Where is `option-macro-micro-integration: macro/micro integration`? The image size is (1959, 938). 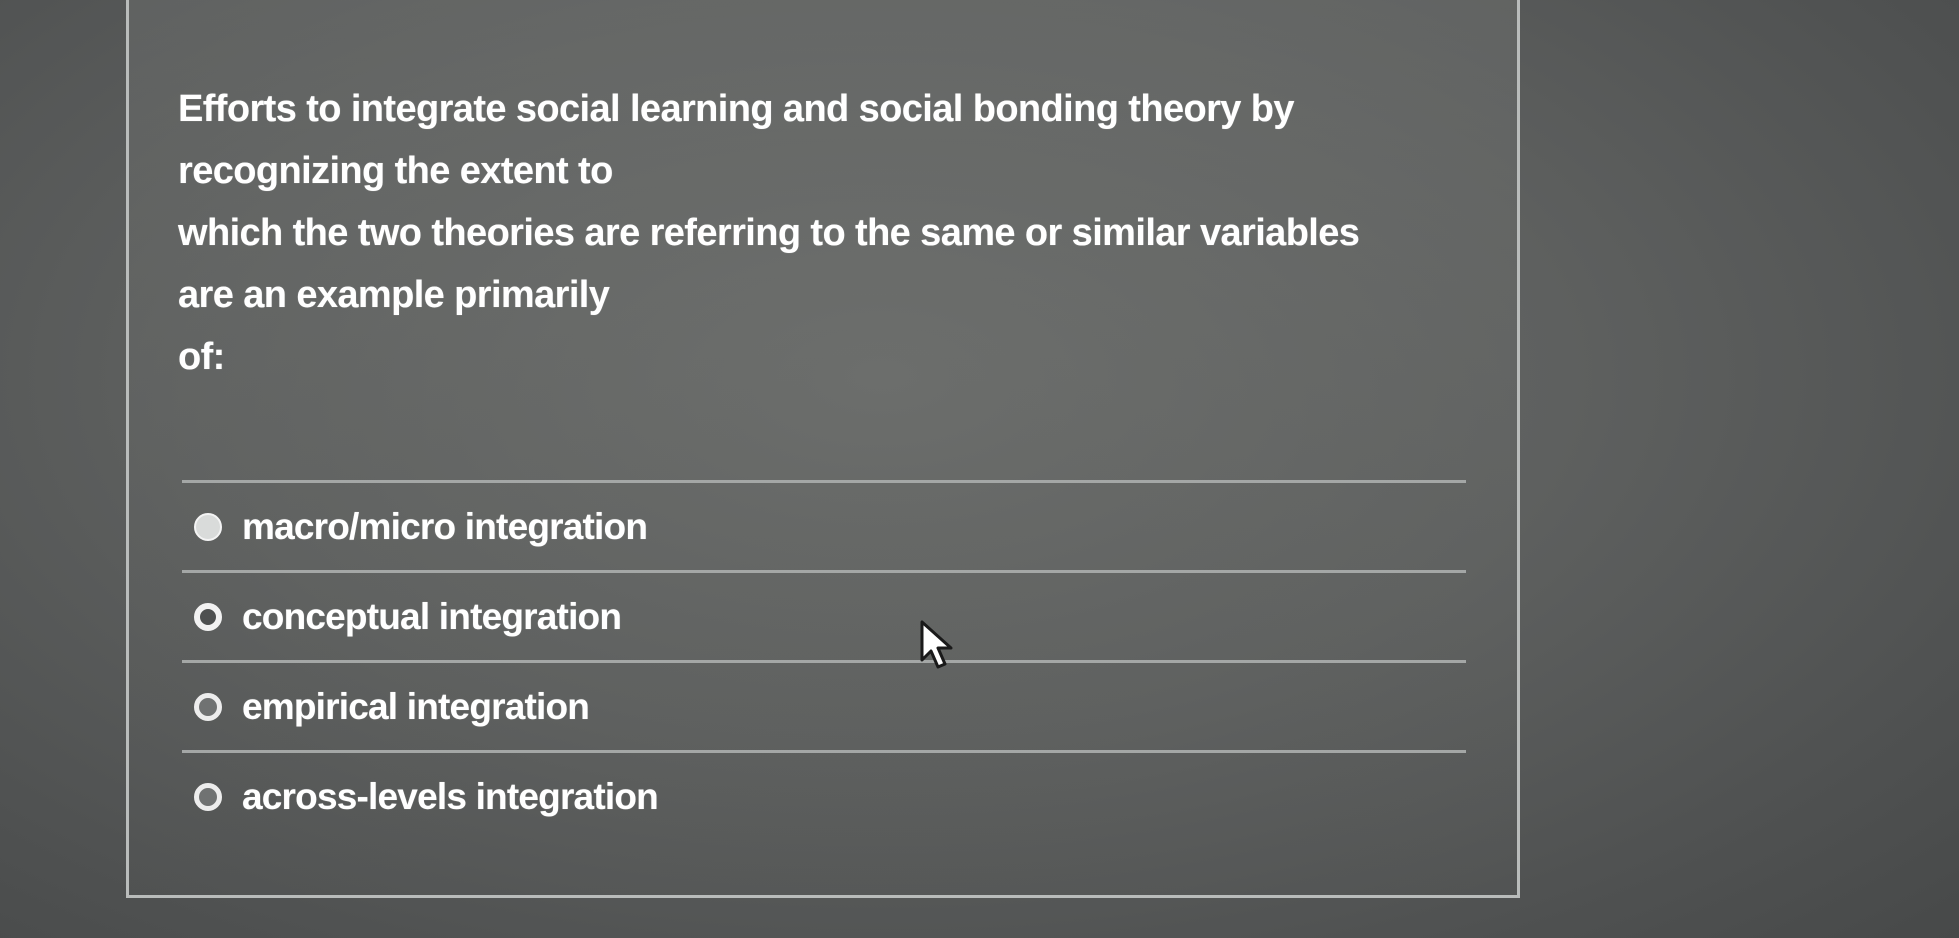
option-macro-micro-integration: macro/micro integration is located at coordinates (824, 526).